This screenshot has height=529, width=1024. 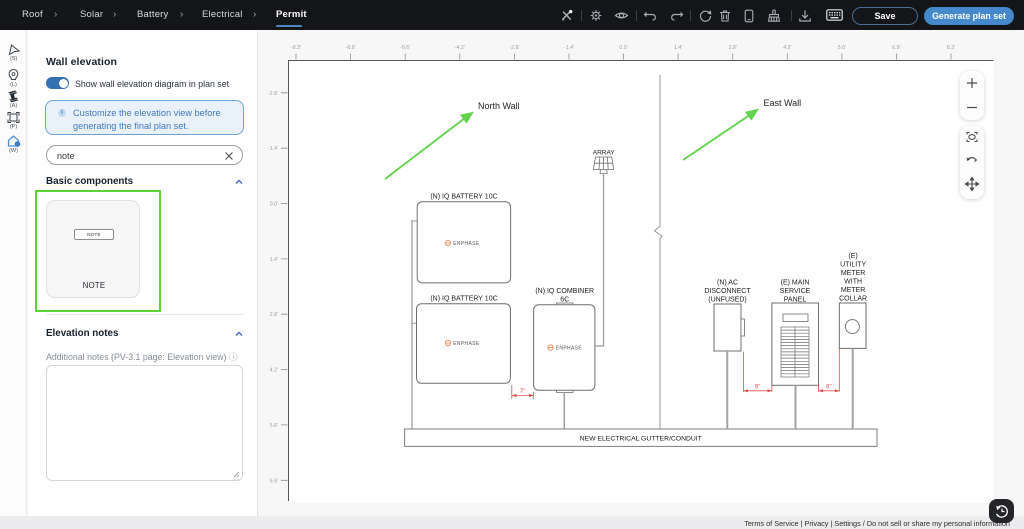 I want to click on svg-text: DISCONNECT, so click(x=727, y=291).